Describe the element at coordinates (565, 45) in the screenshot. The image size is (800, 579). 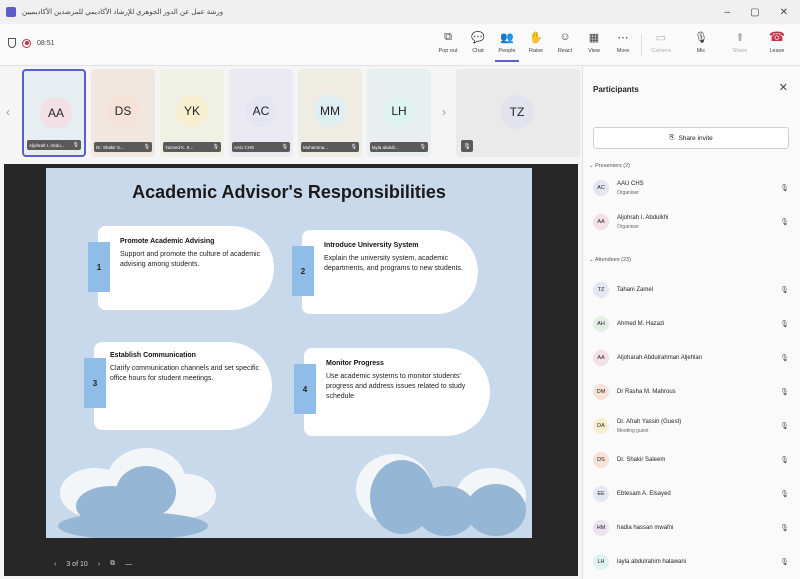
I see `react-button: ☺ React` at that location.